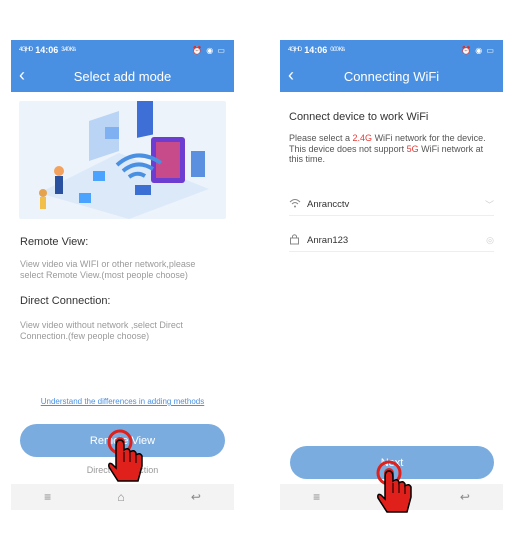 This screenshot has height=538, width=508. Describe the element at coordinates (54, 242) in the screenshot. I see `remote-view-title: Remote View:` at that location.